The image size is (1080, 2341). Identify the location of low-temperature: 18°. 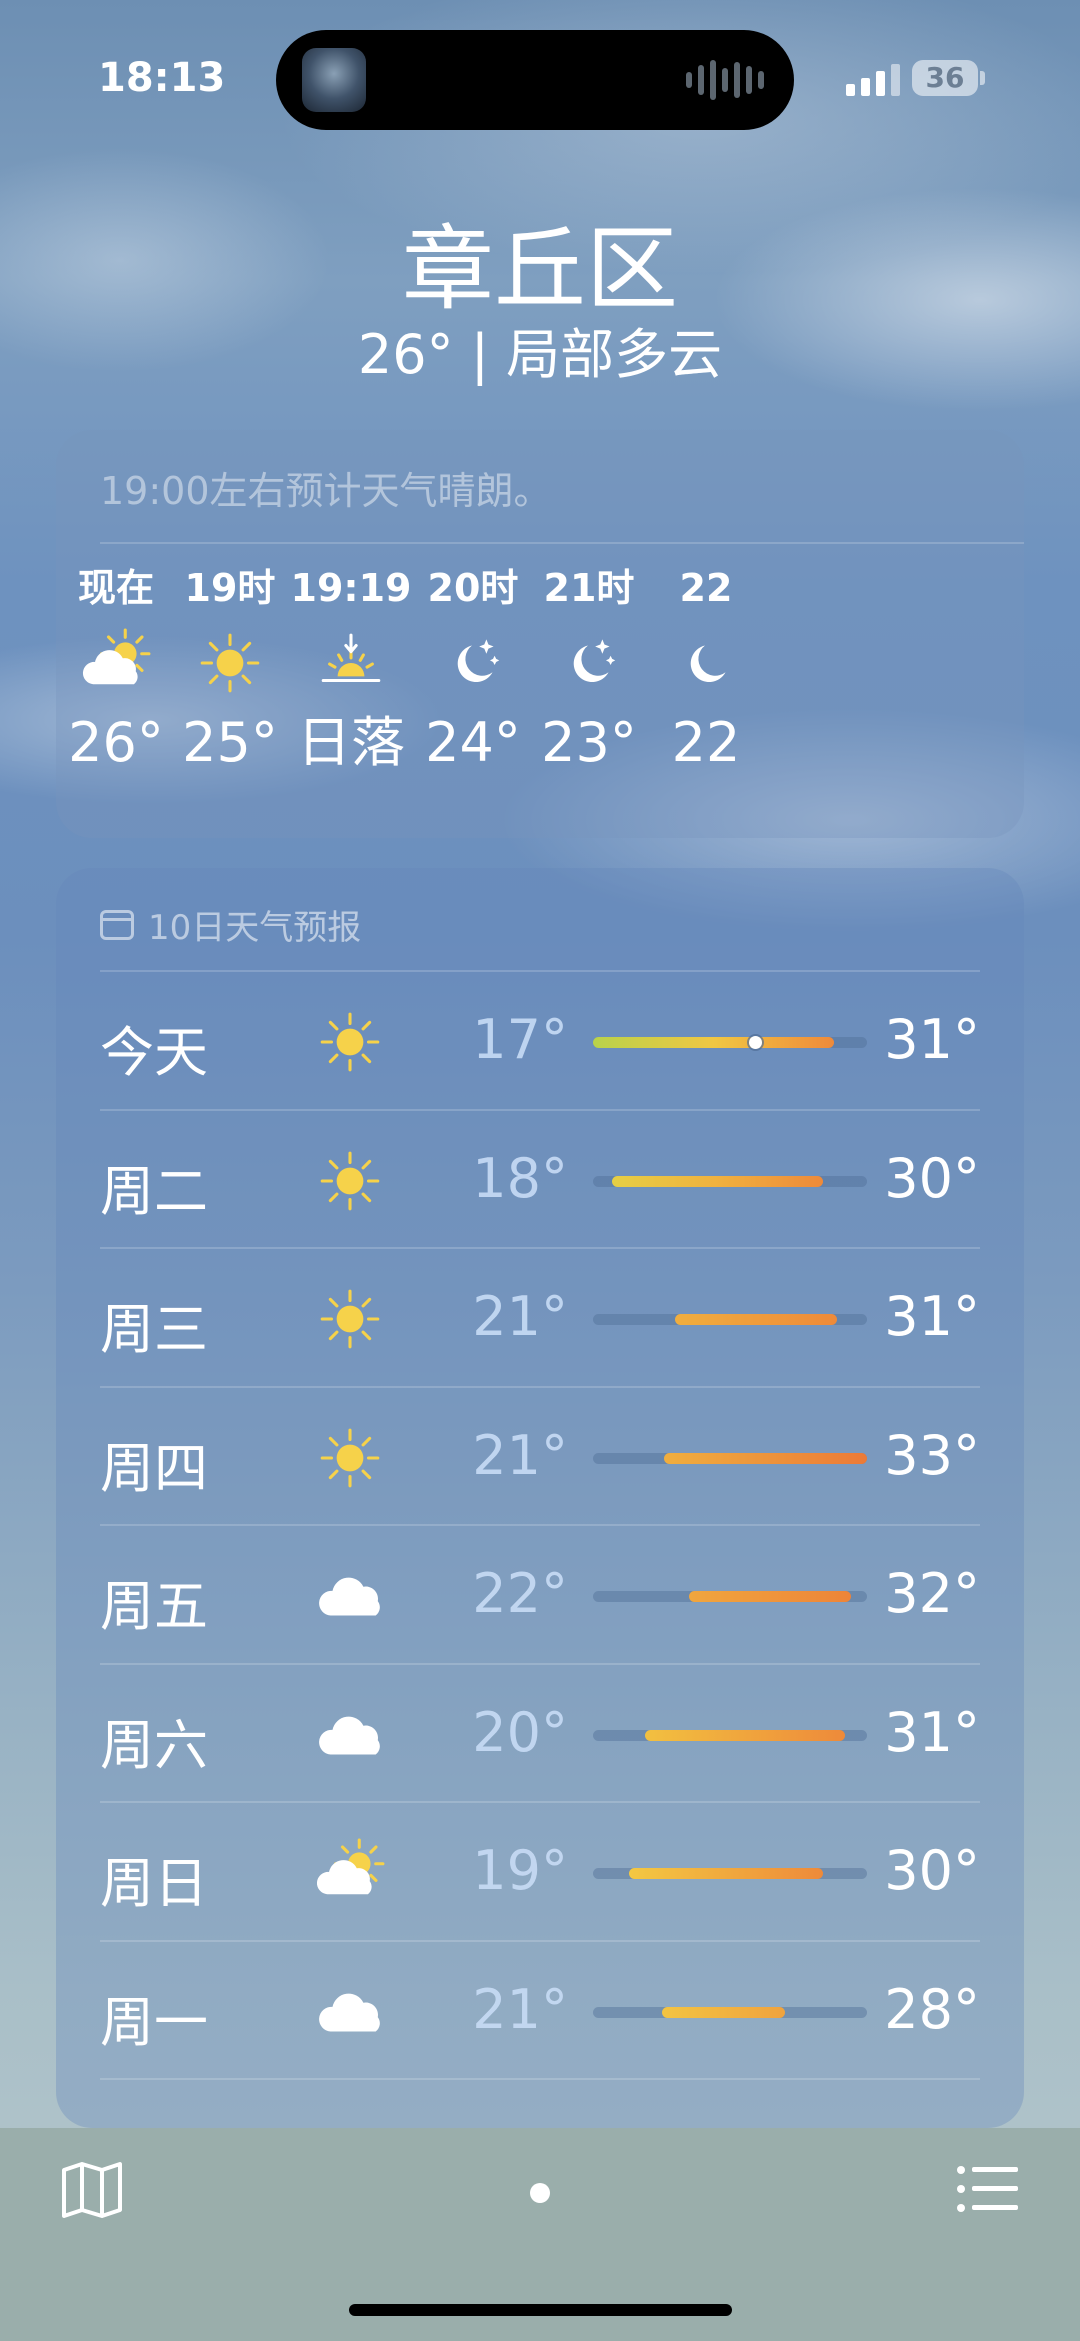
(520, 1178).